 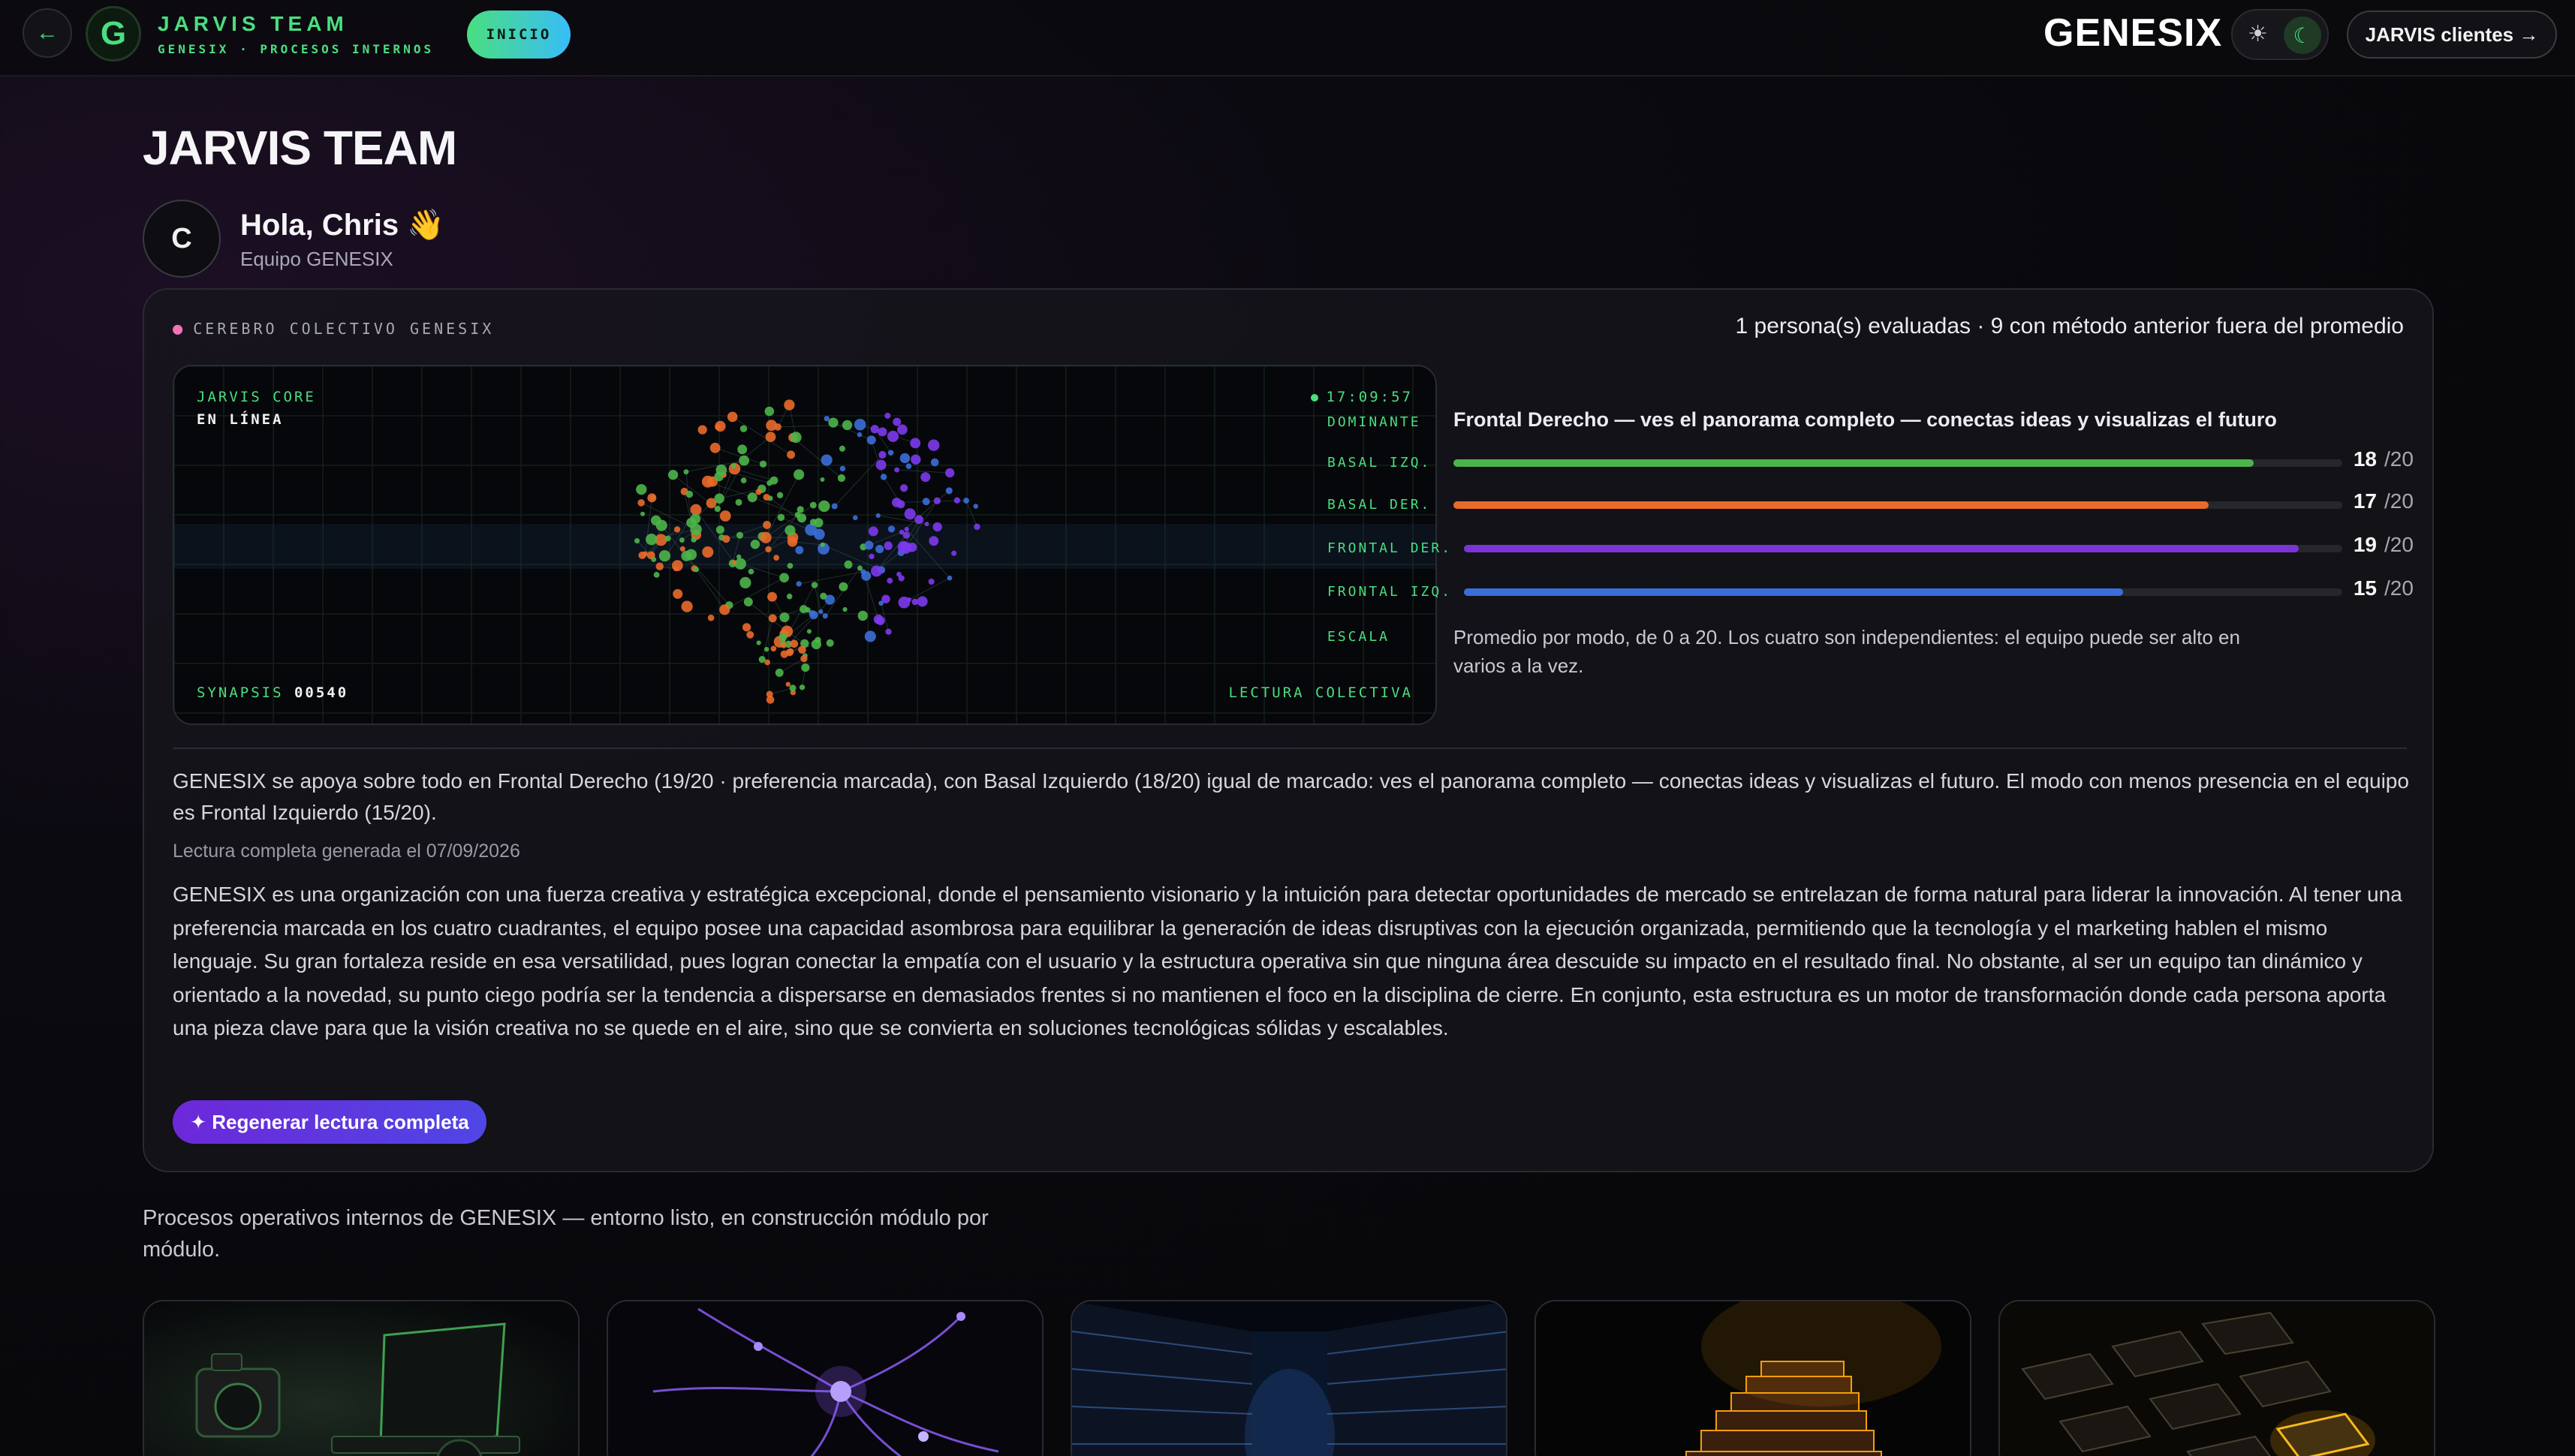 What do you see at coordinates (1369, 397) in the screenshot?
I see `clock-time: 17:09:57` at bounding box center [1369, 397].